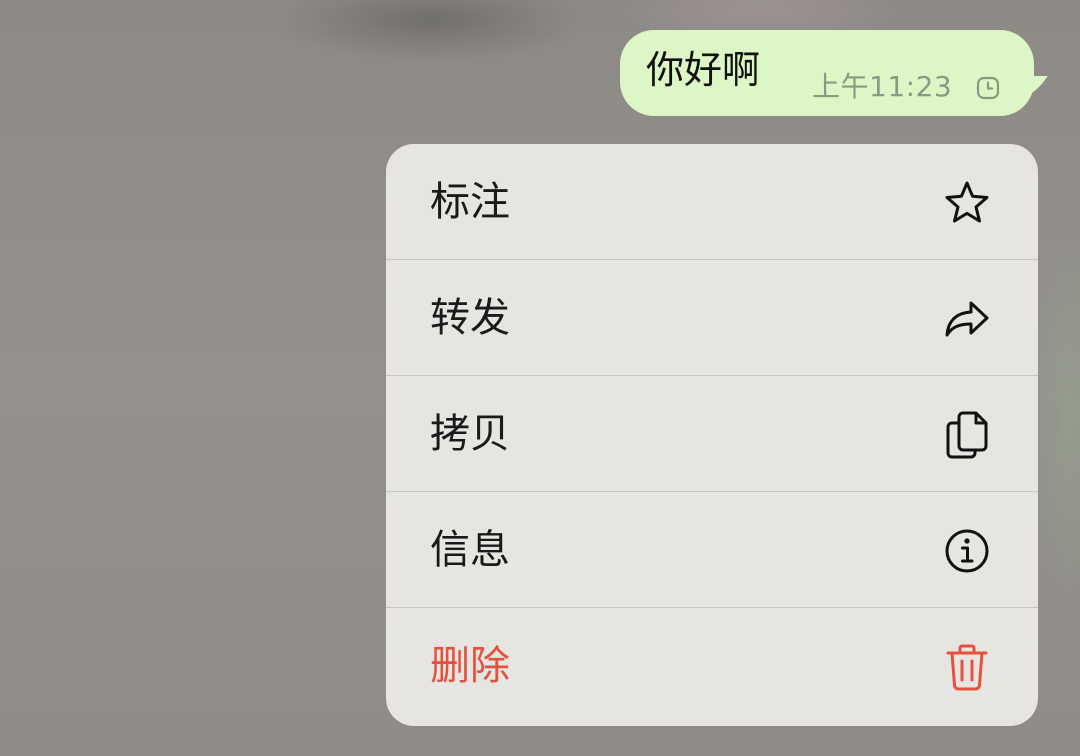 The width and height of the screenshot is (1080, 756). Describe the element at coordinates (470, 666) in the screenshot. I see `menu-item-label: 删除` at that location.